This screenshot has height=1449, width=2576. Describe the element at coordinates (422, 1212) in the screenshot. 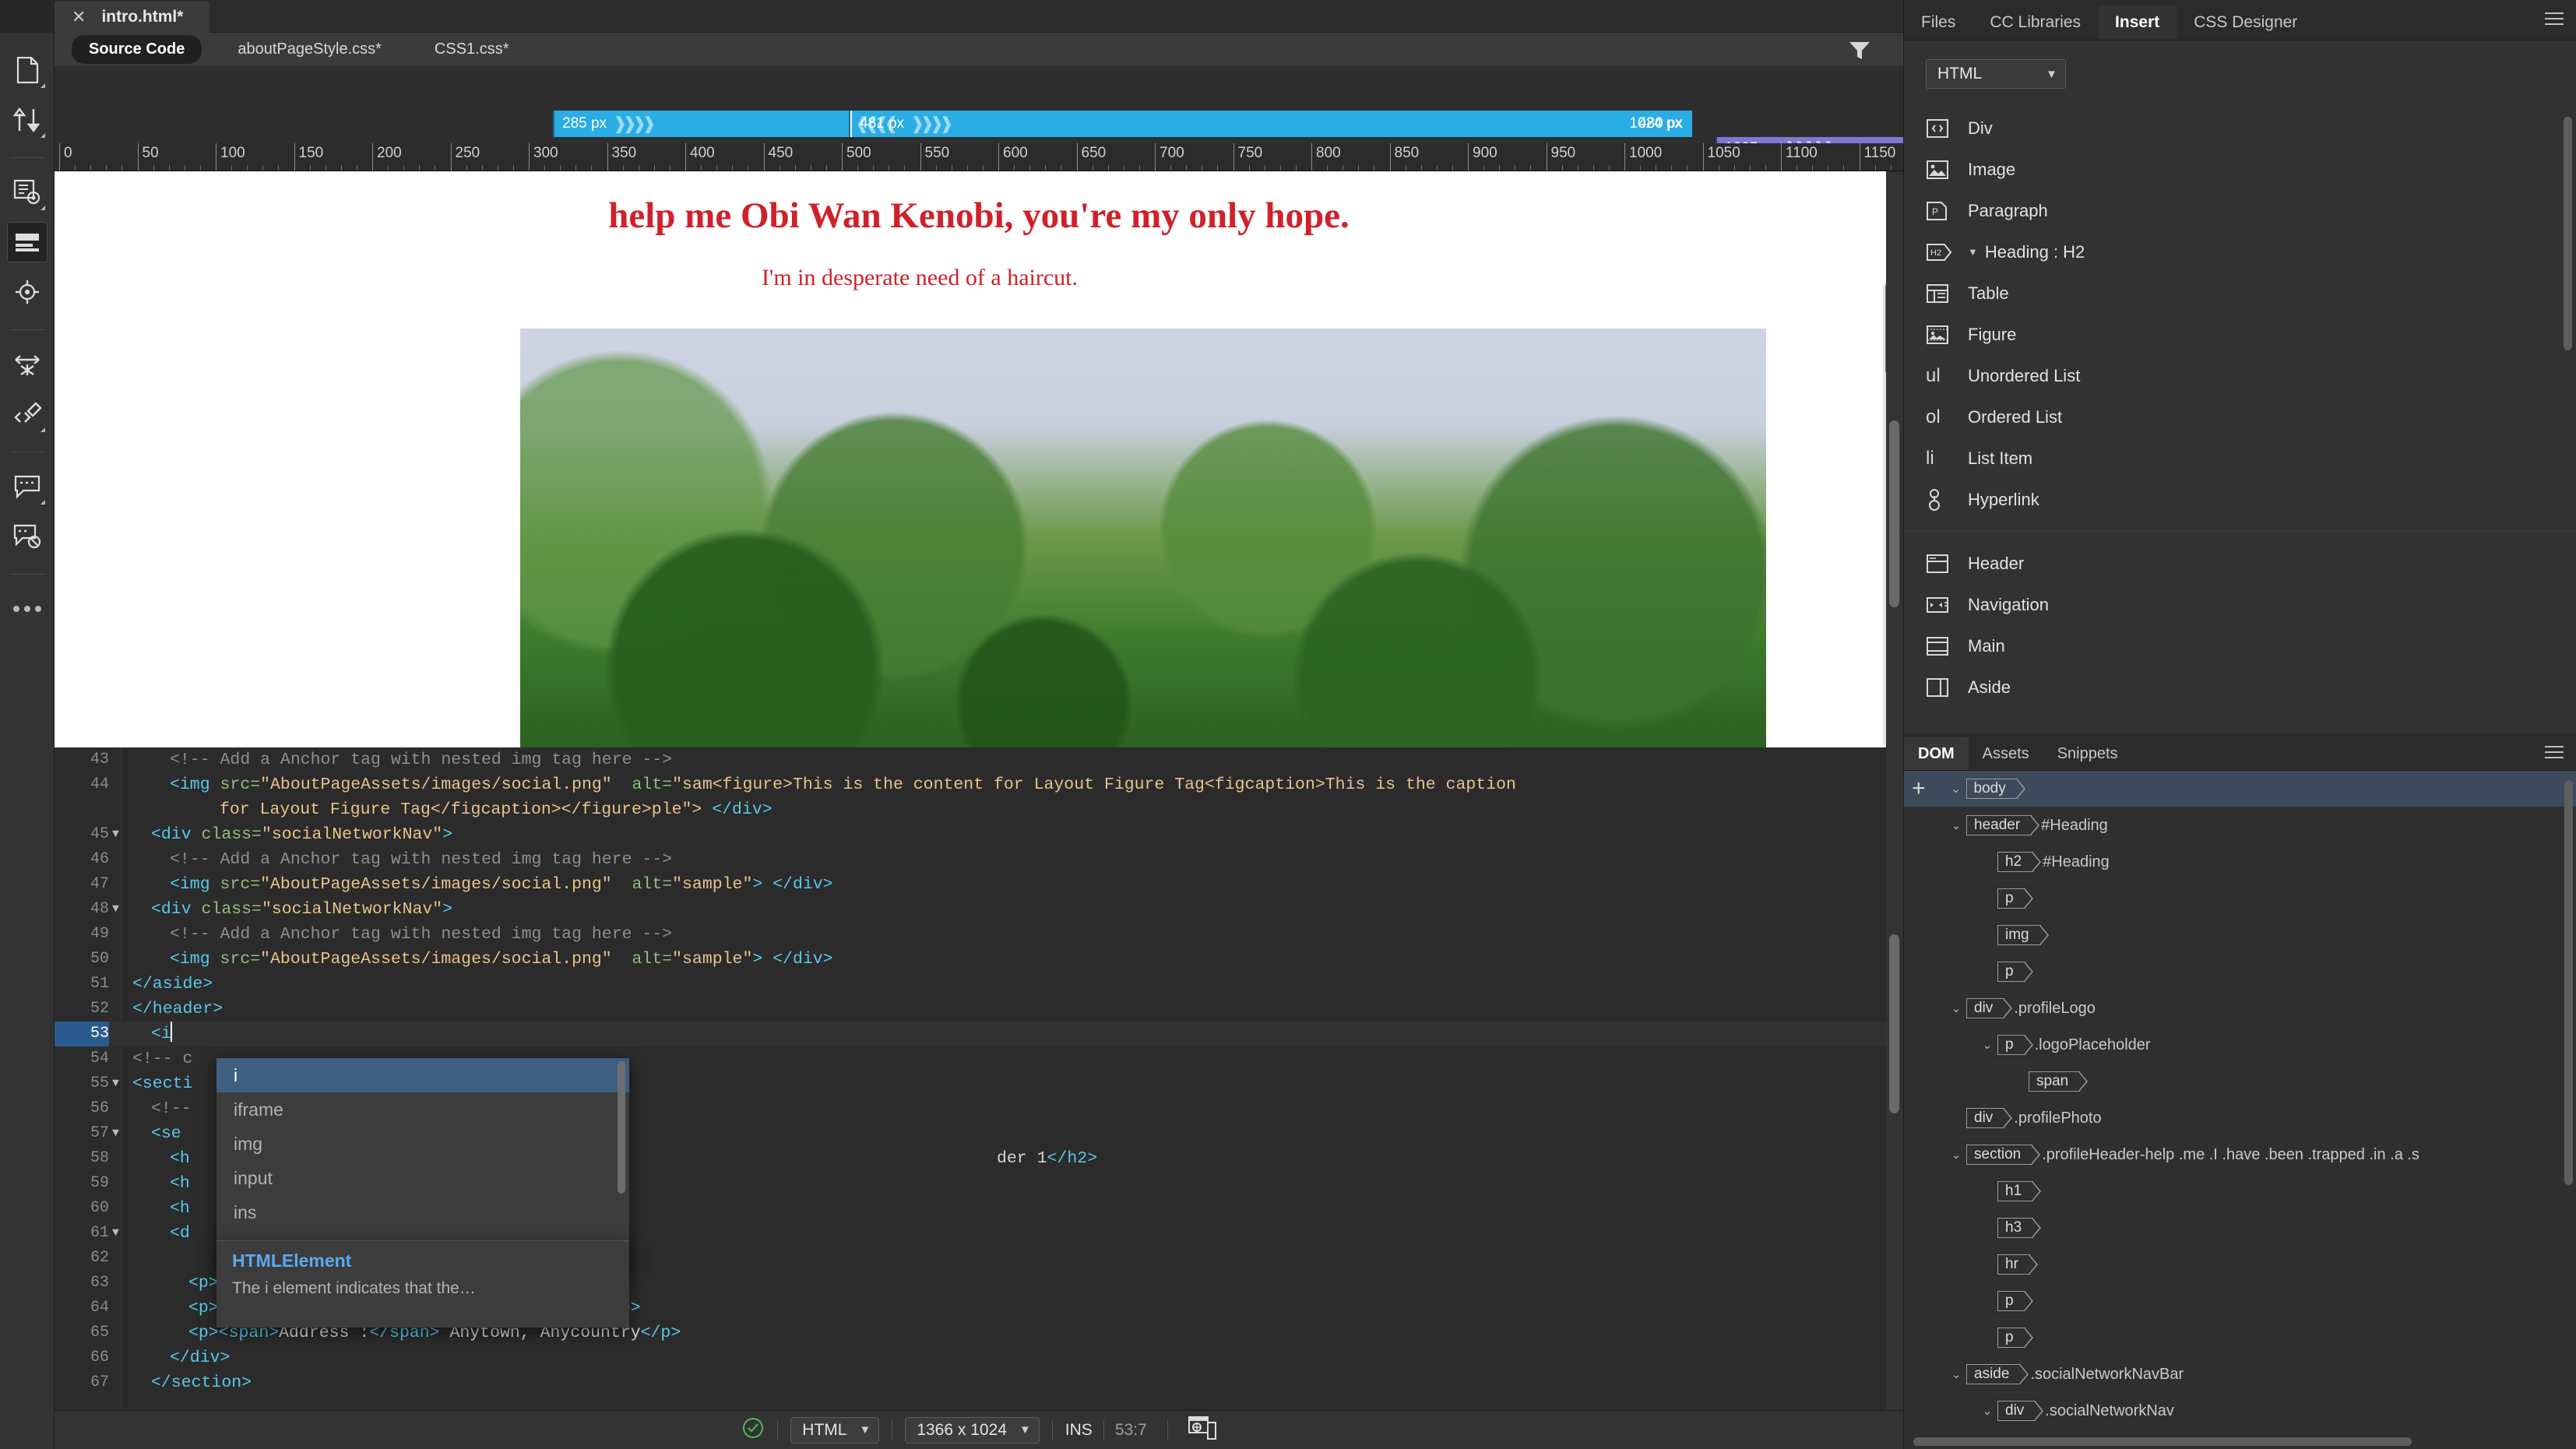

I see `autocomplete-item: ins` at that location.